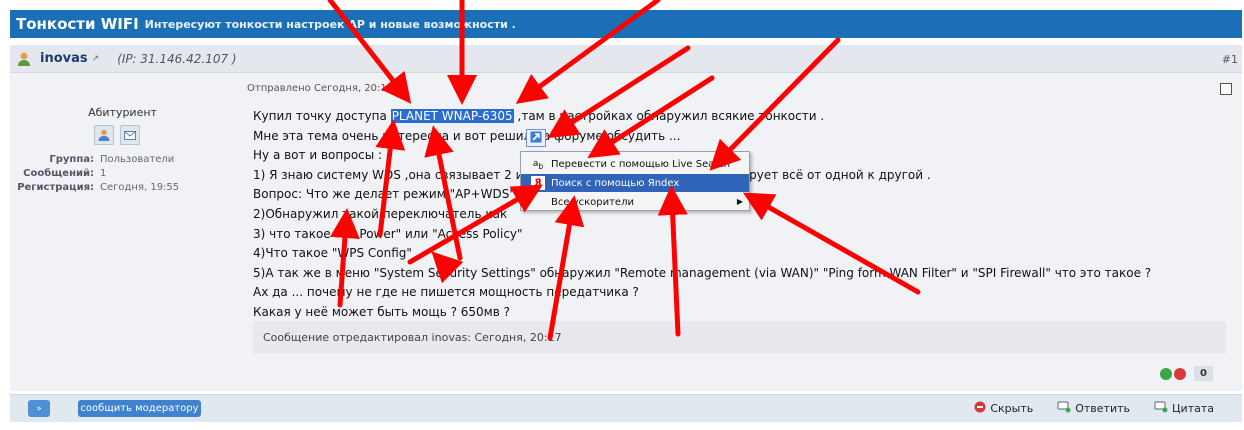 This screenshot has width=1244, height=430. I want to click on post-author-bar: inovas ↗ (IP: 31.146.42.107 ) #1, so click(626, 59).